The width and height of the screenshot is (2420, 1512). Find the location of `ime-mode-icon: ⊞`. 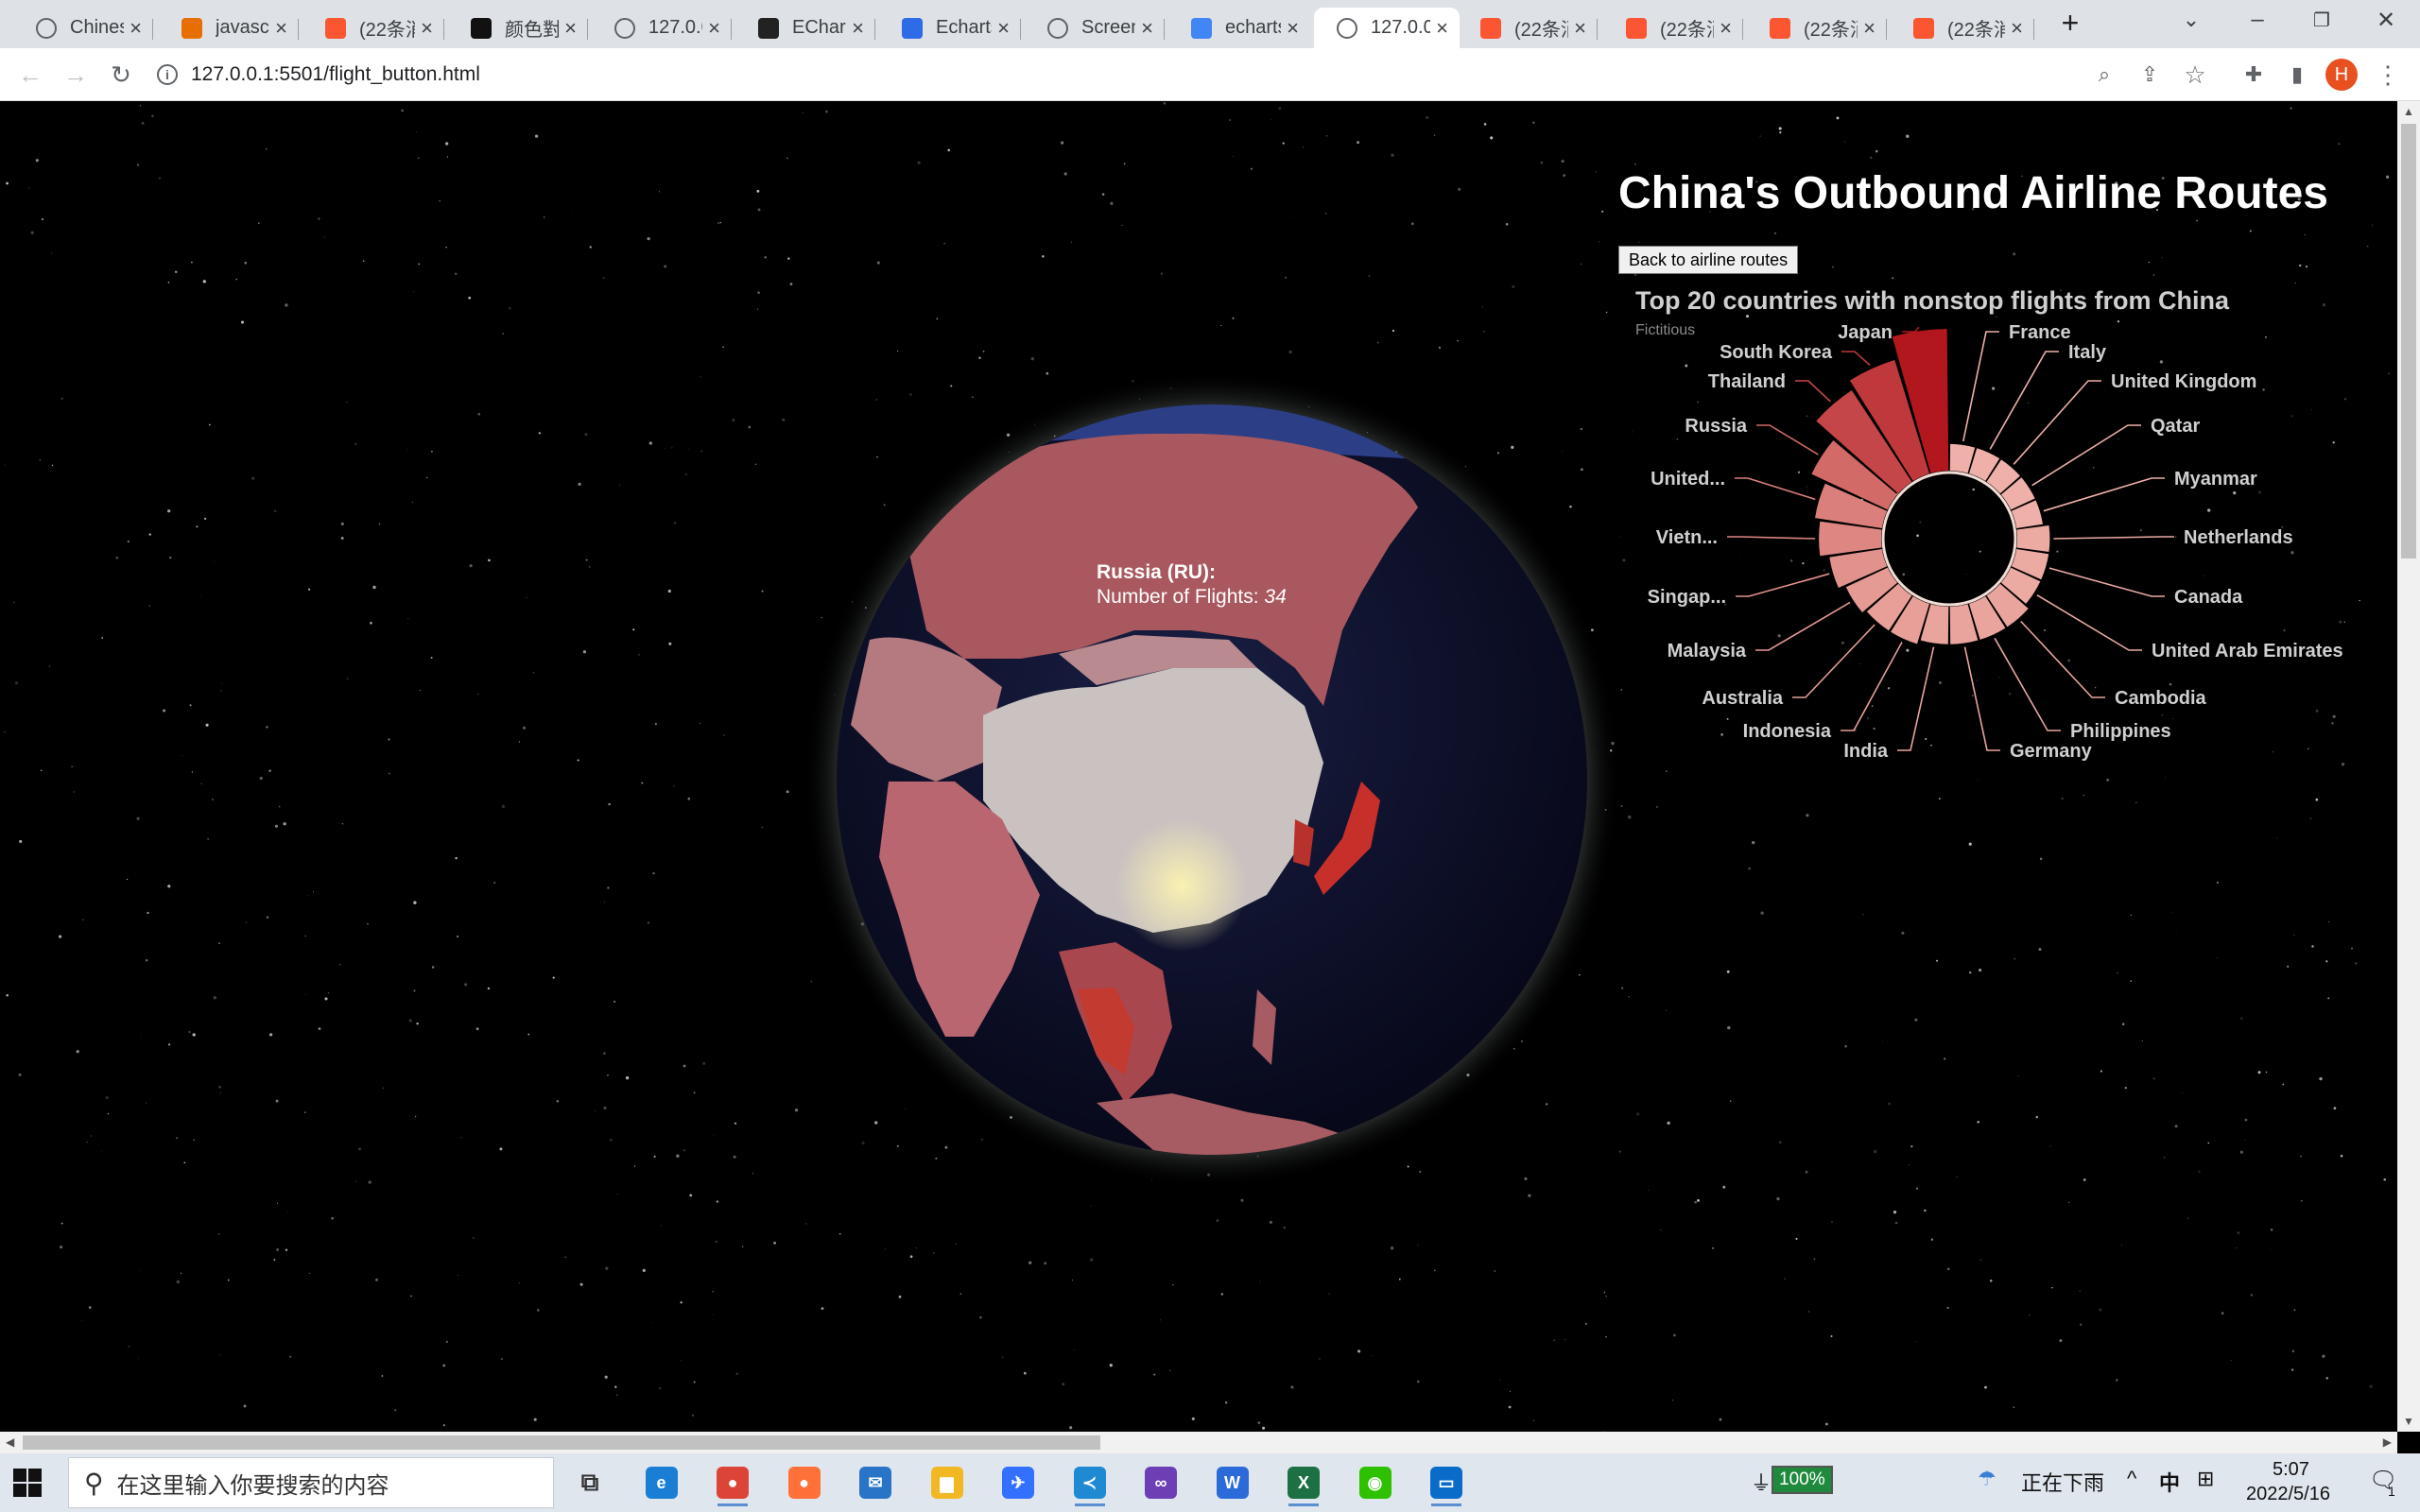

ime-mode-icon: ⊞ is located at coordinates (2205, 1479).